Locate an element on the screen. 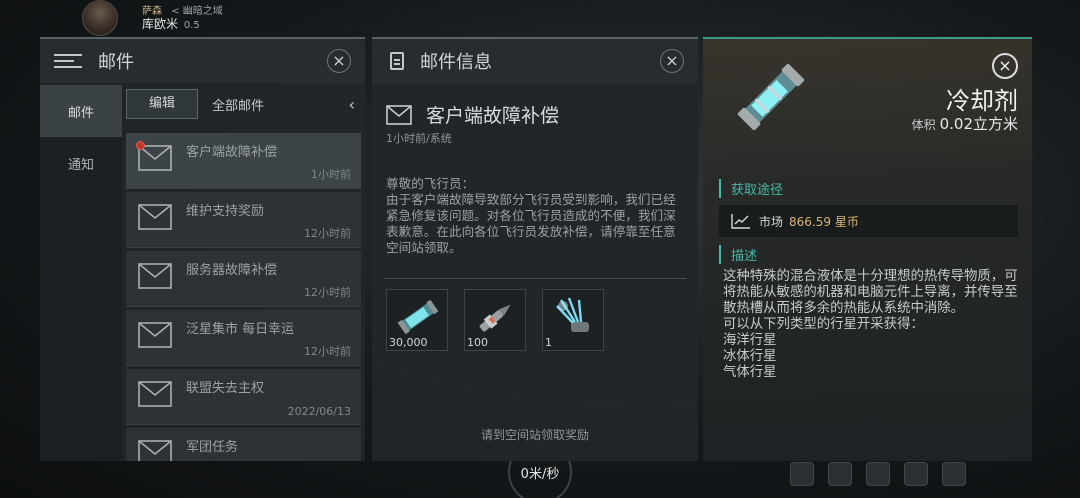 The width and height of the screenshot is (1080, 498). all-mail-filter: 全部邮件 is located at coordinates (238, 104).